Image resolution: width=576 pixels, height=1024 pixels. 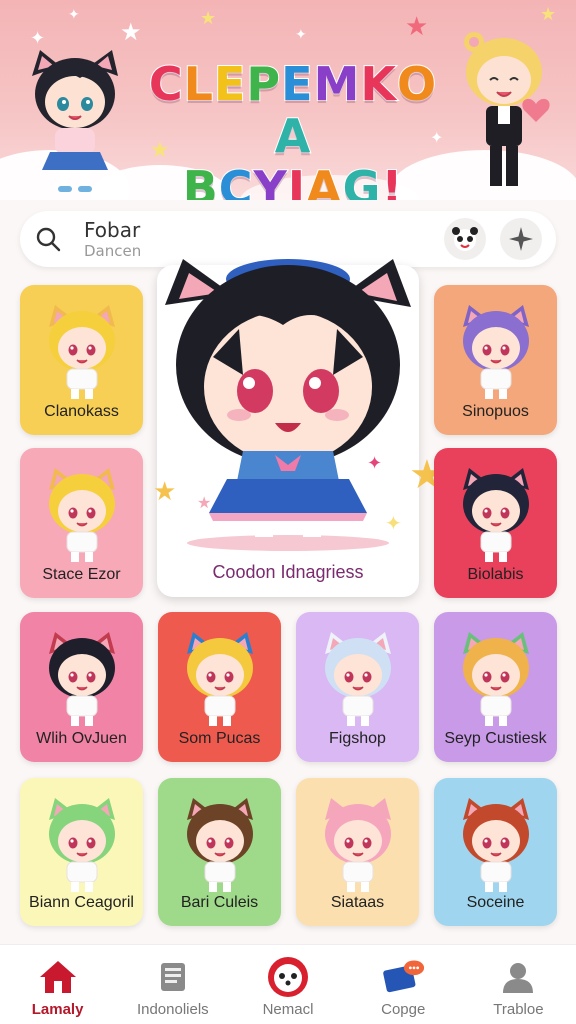 I want to click on character-tile: Soceine, so click(x=495, y=852).